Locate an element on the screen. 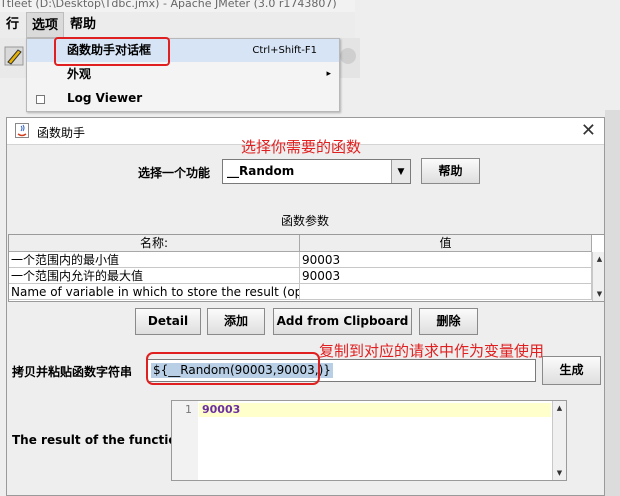 The width and height of the screenshot is (620, 496). submenu-arrow-icon: ▸ is located at coordinates (328, 74).